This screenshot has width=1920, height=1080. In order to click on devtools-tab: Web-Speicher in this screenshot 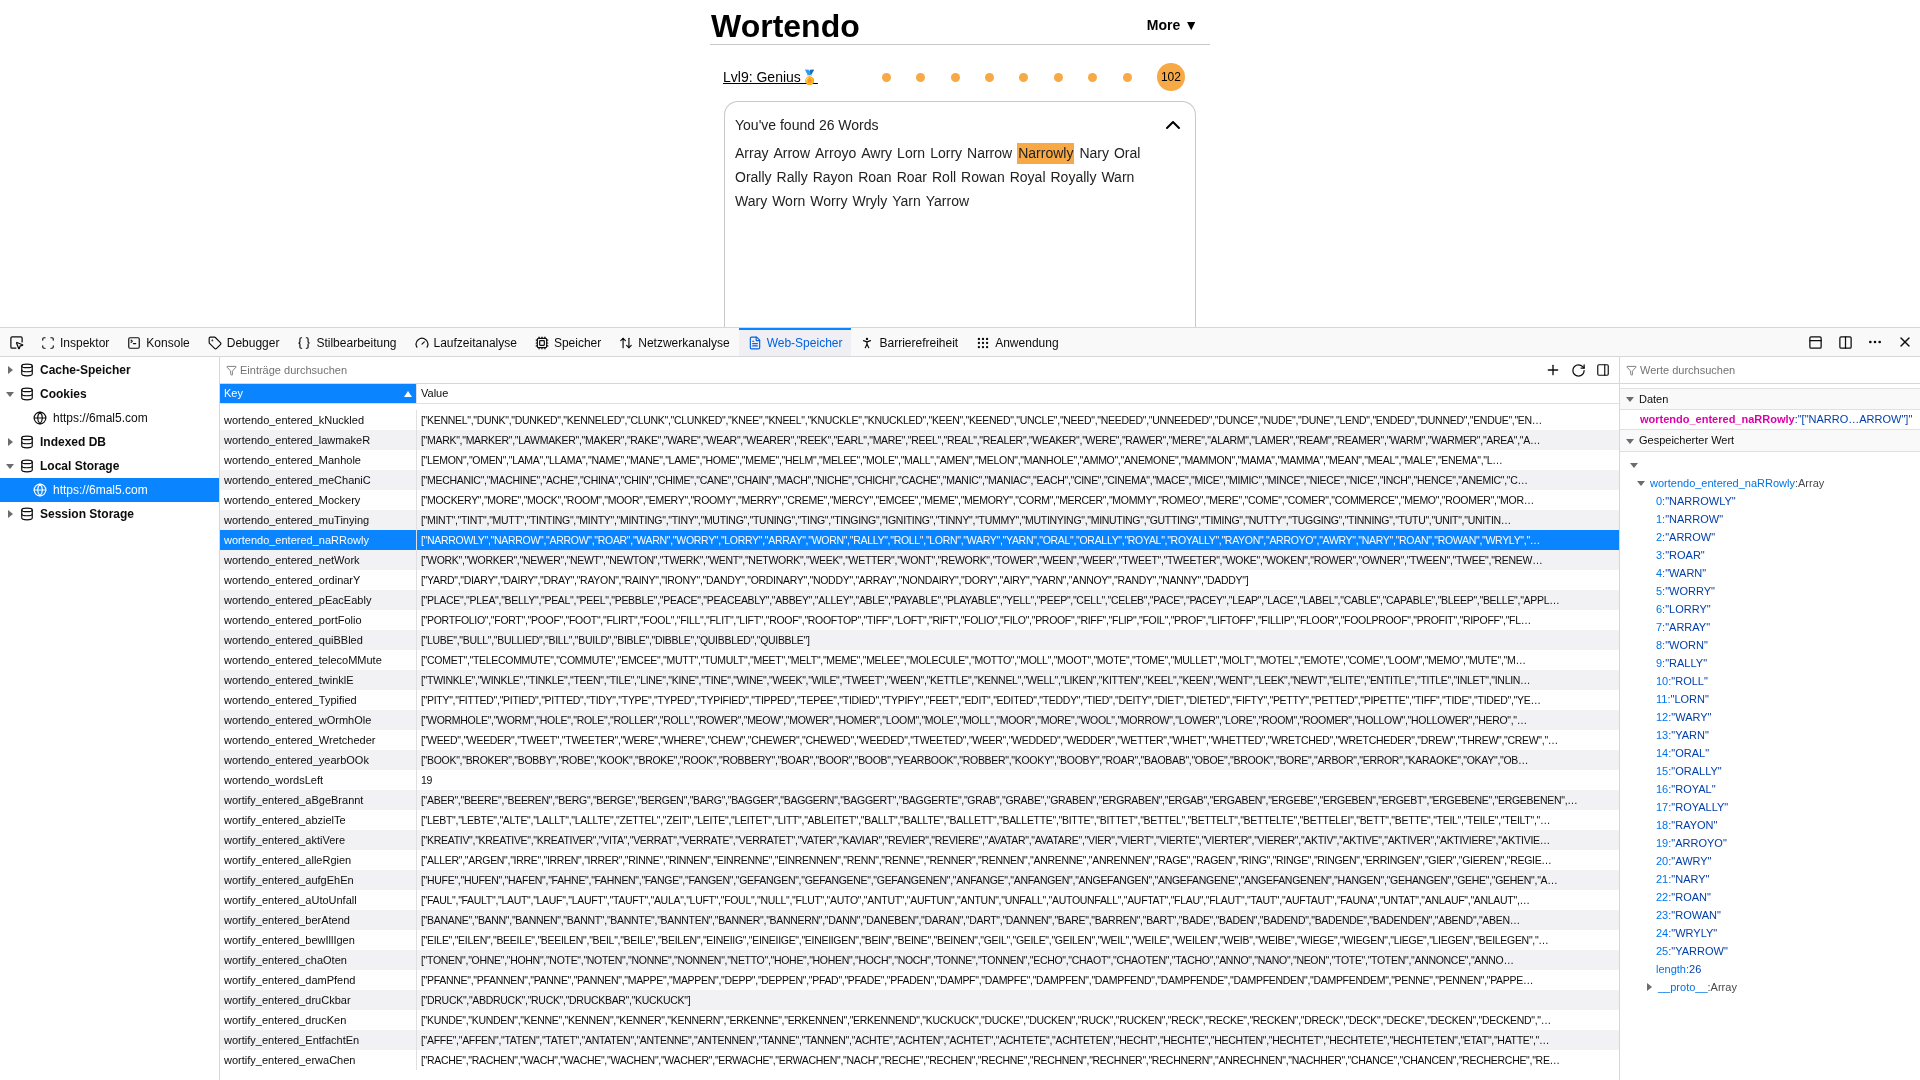, I will do `click(795, 342)`.